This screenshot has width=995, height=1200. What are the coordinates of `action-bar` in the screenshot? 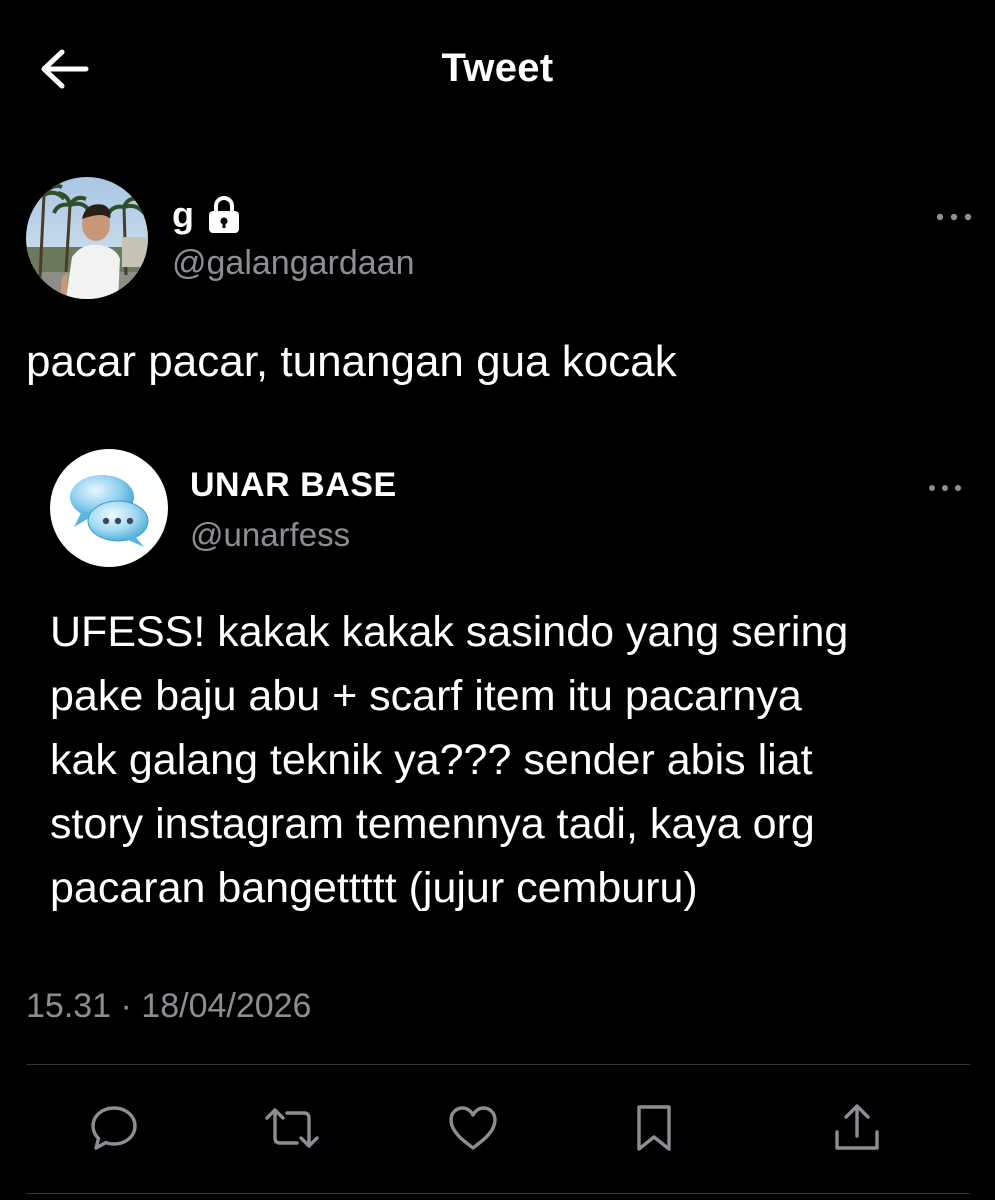 It's located at (498, 1128).